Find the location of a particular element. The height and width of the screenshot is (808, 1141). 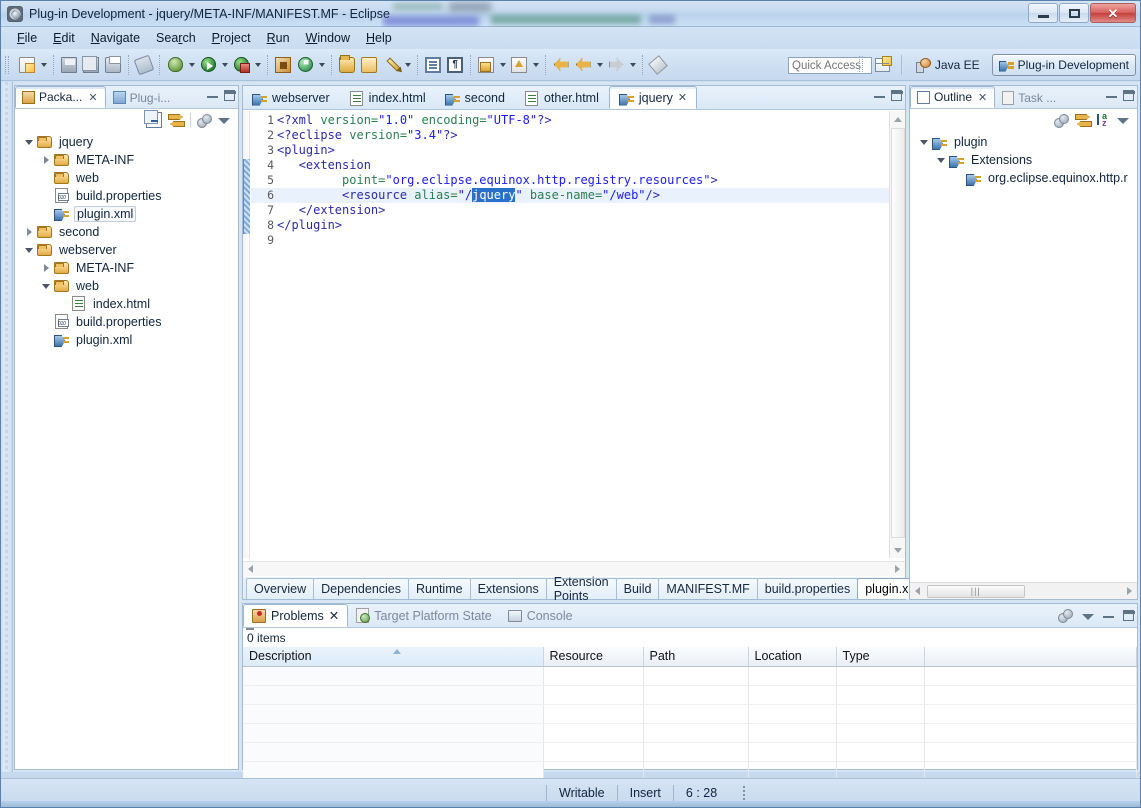

menu-file: File is located at coordinates (27, 38).